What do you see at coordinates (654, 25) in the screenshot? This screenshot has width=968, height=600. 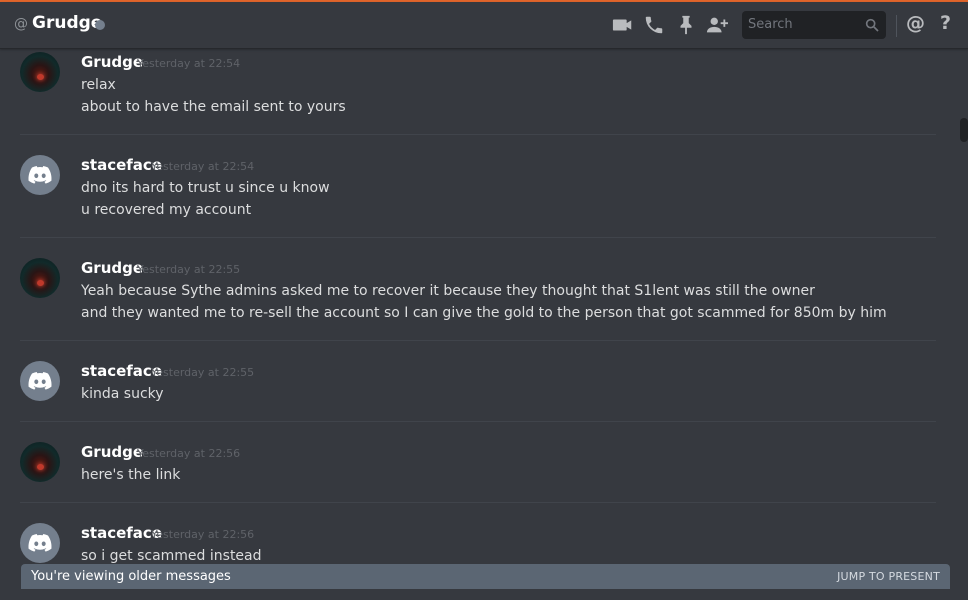 I see `phone-icon` at bounding box center [654, 25].